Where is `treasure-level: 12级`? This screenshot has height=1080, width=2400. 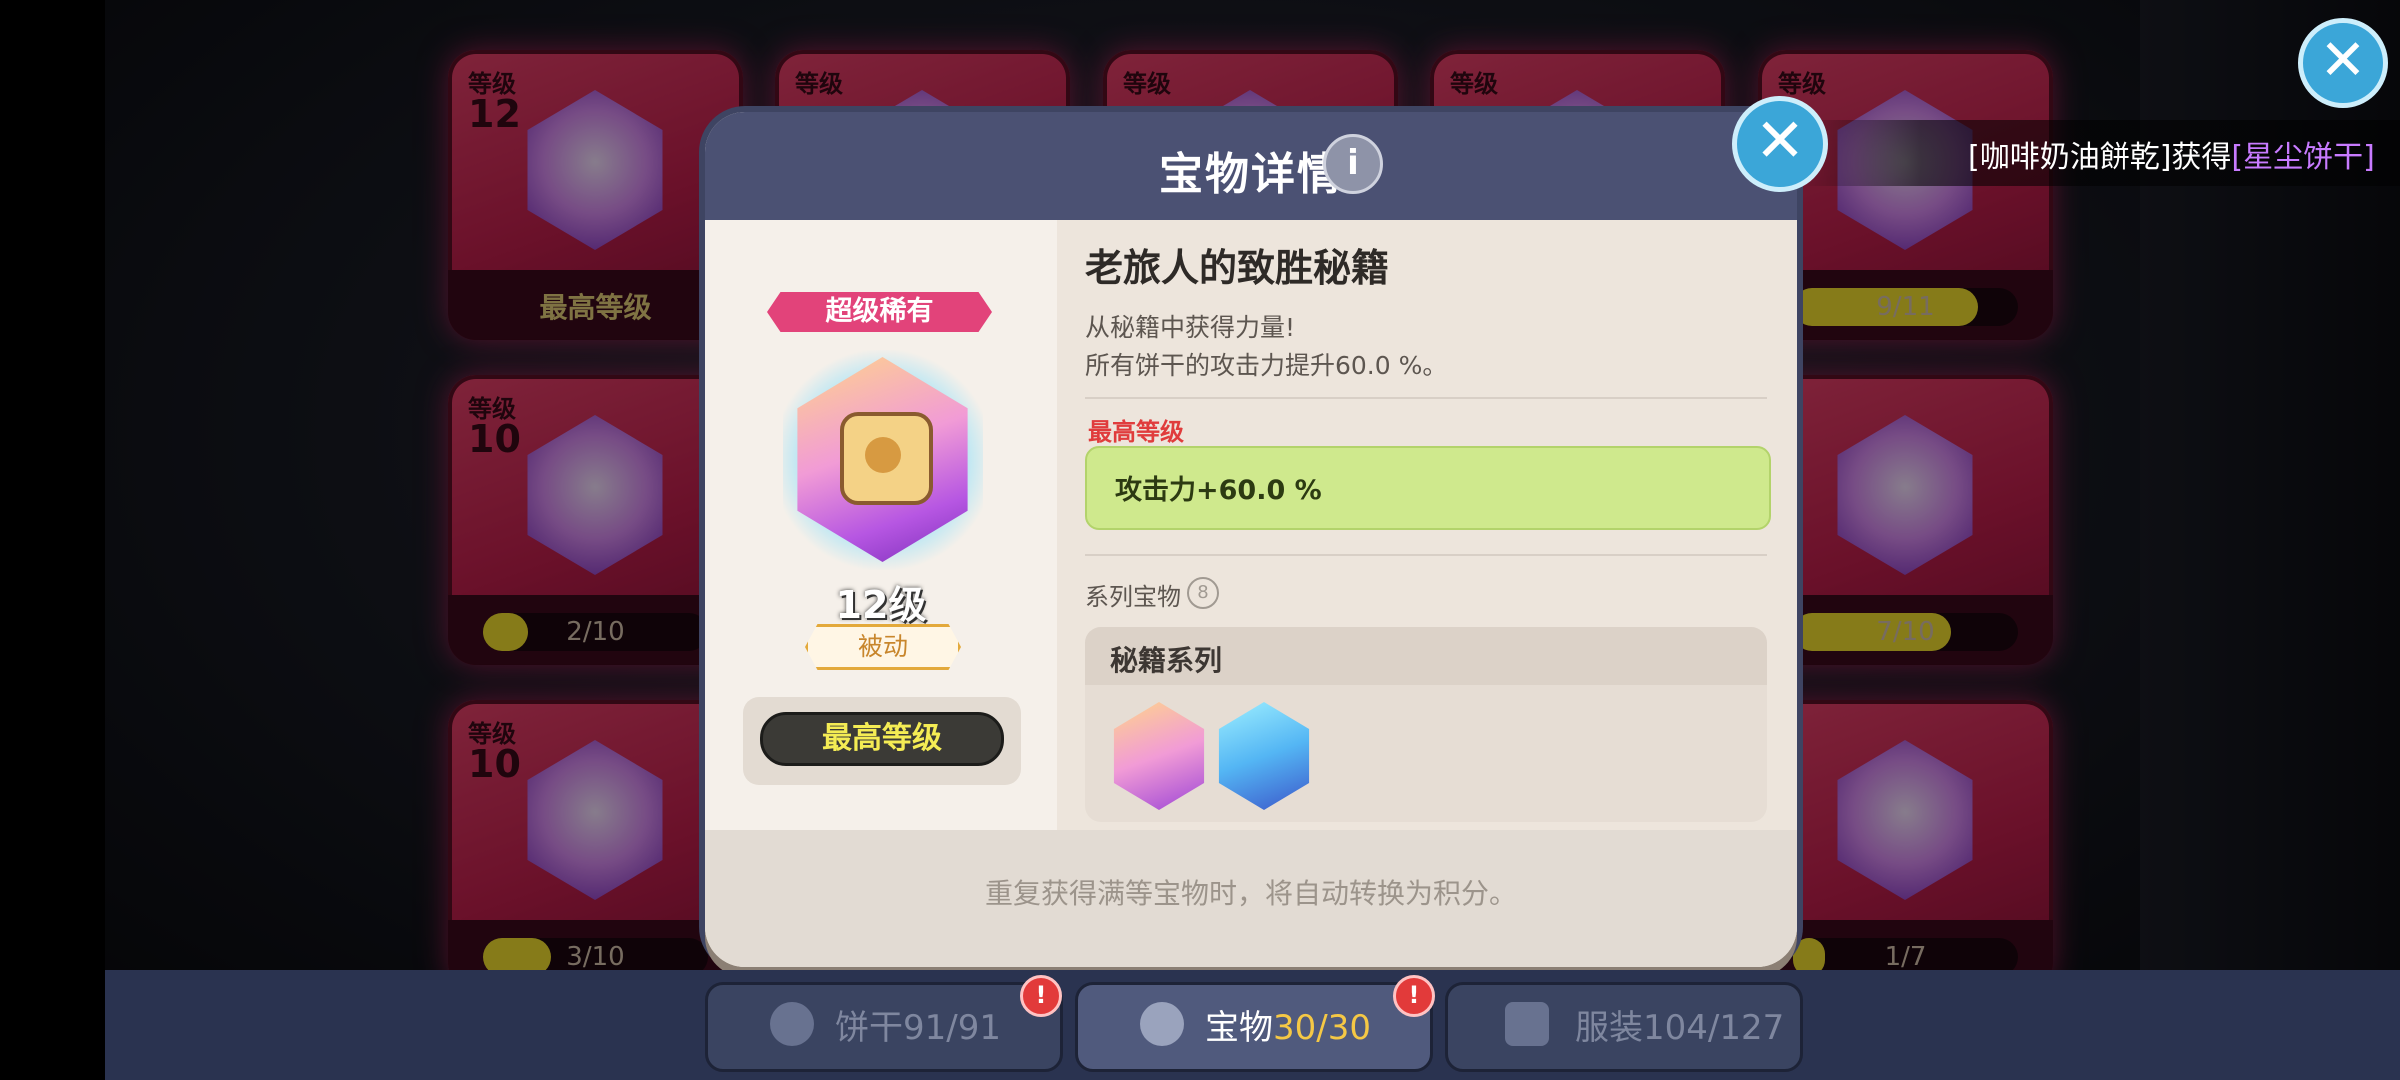
treasure-level: 12级 is located at coordinates (881, 605).